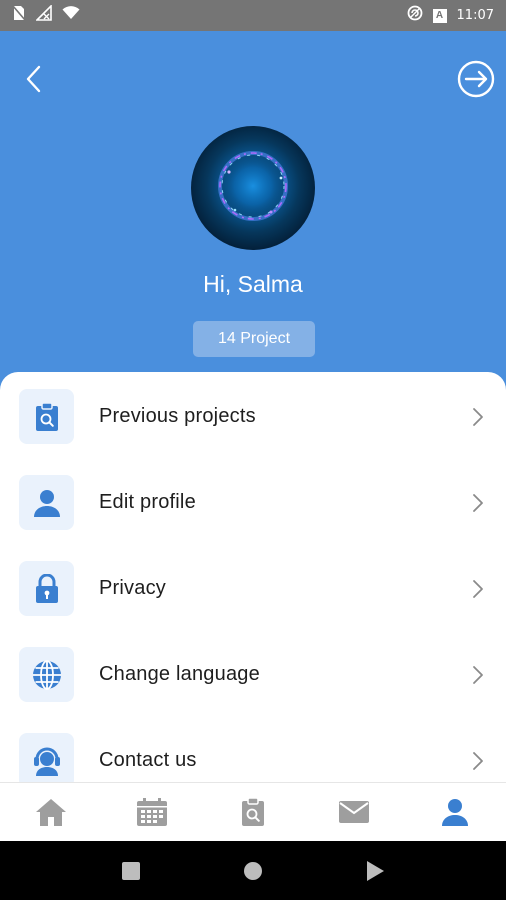  I want to click on menu-item-label: Change language, so click(179, 674).